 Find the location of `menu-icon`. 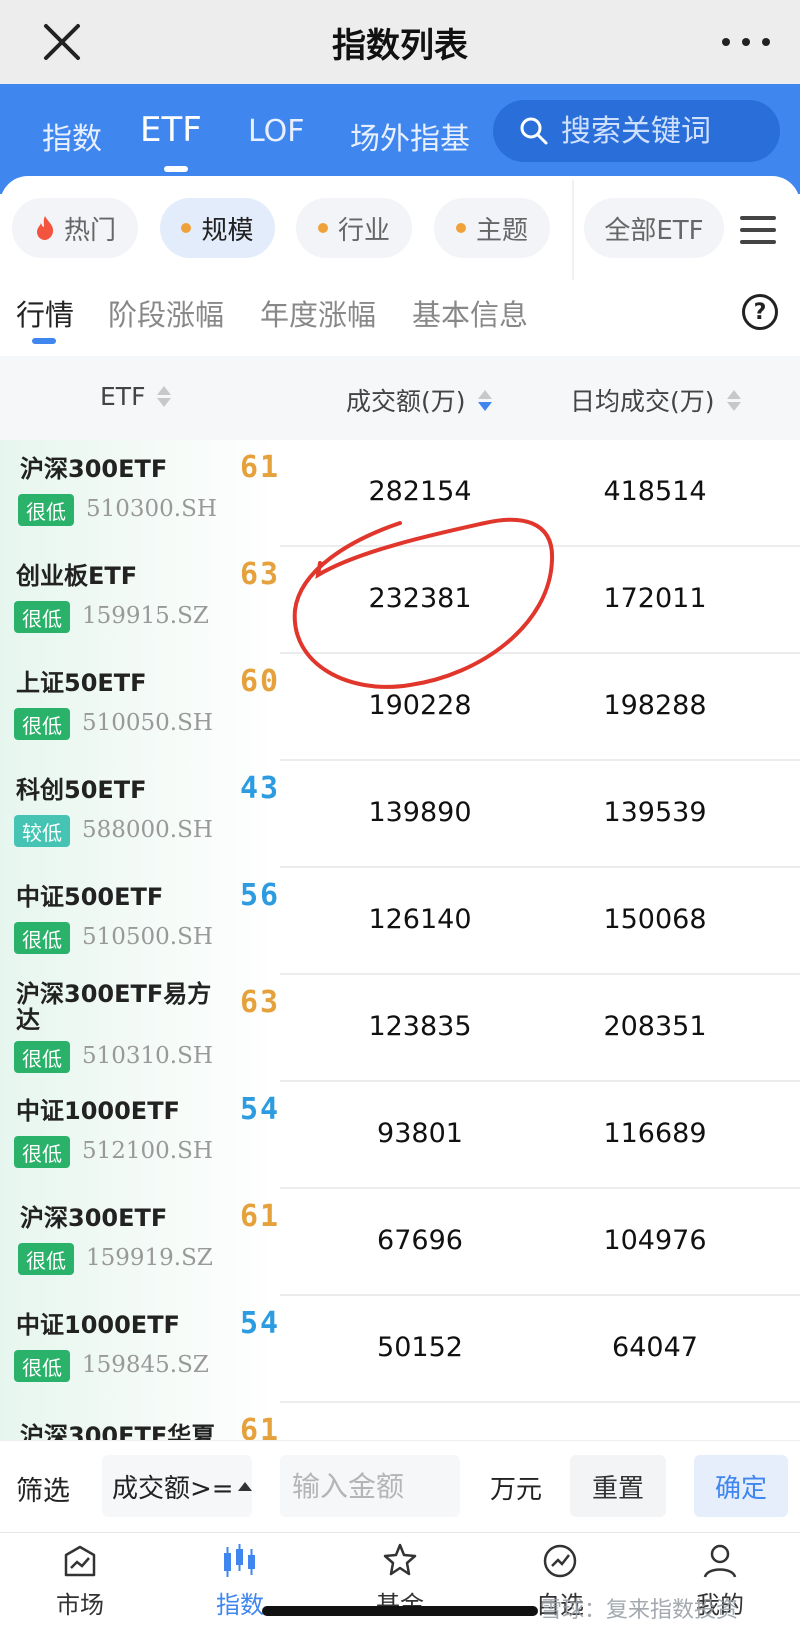

menu-icon is located at coordinates (758, 230).